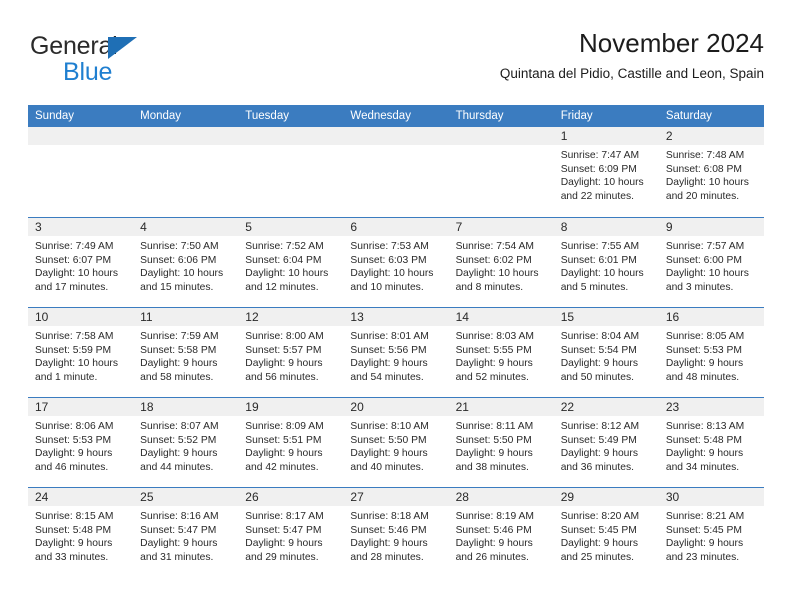  I want to click on sunset-text: Sunset: 5:46 PM, so click(388, 530).